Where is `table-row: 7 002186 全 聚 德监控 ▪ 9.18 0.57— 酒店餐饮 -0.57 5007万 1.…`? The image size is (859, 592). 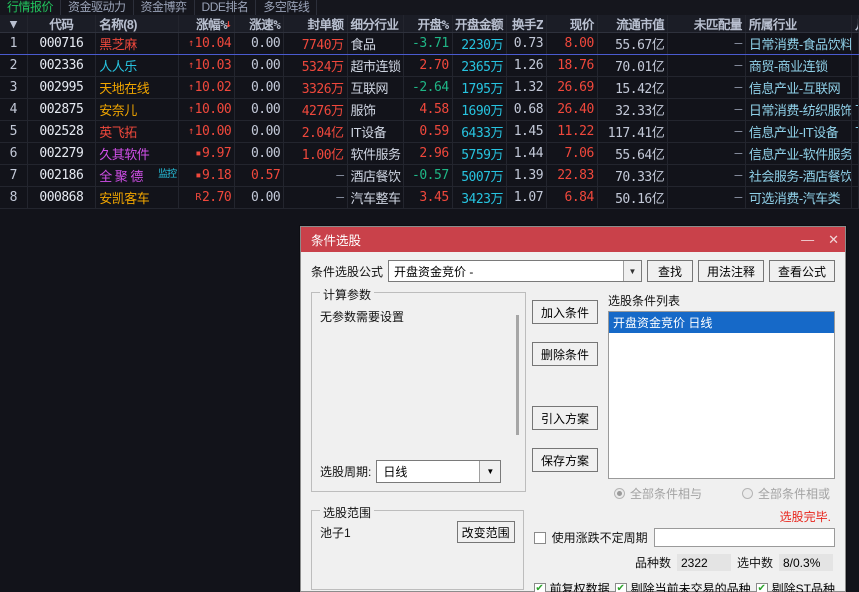
table-row: 7 002186 全 聚 德监控 ▪ 9.18 0.57— 酒店餐饮 -0.57 5007万 1.… is located at coordinates (429, 176).